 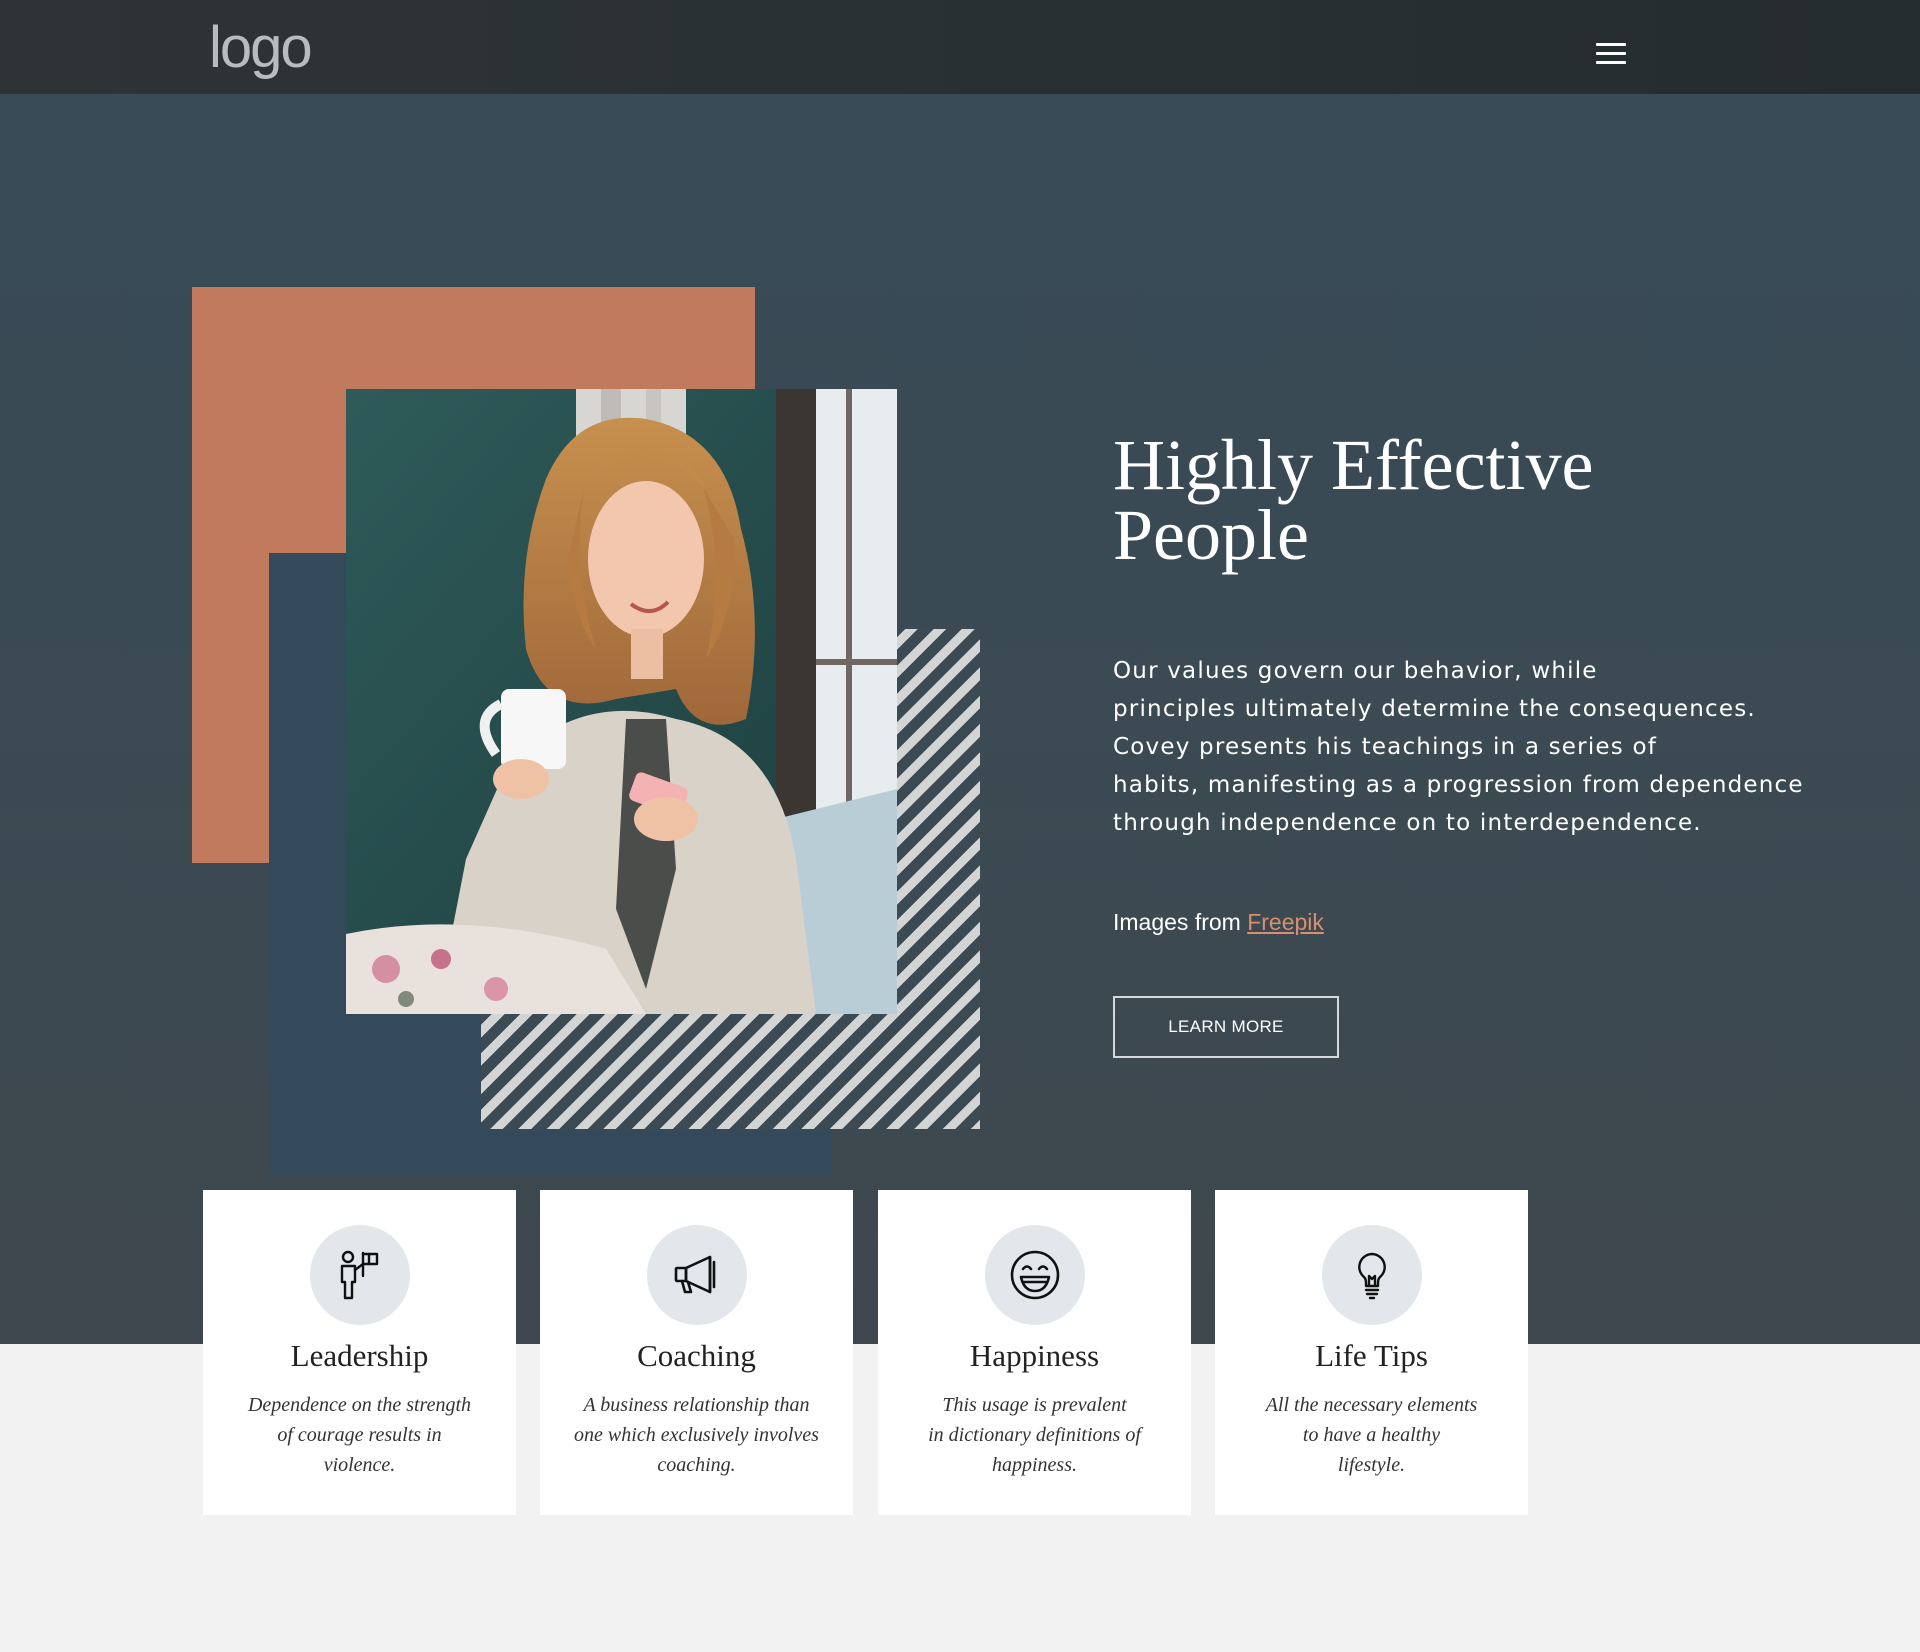 I want to click on hero-title: Highly Effective People, so click(x=1433, y=500).